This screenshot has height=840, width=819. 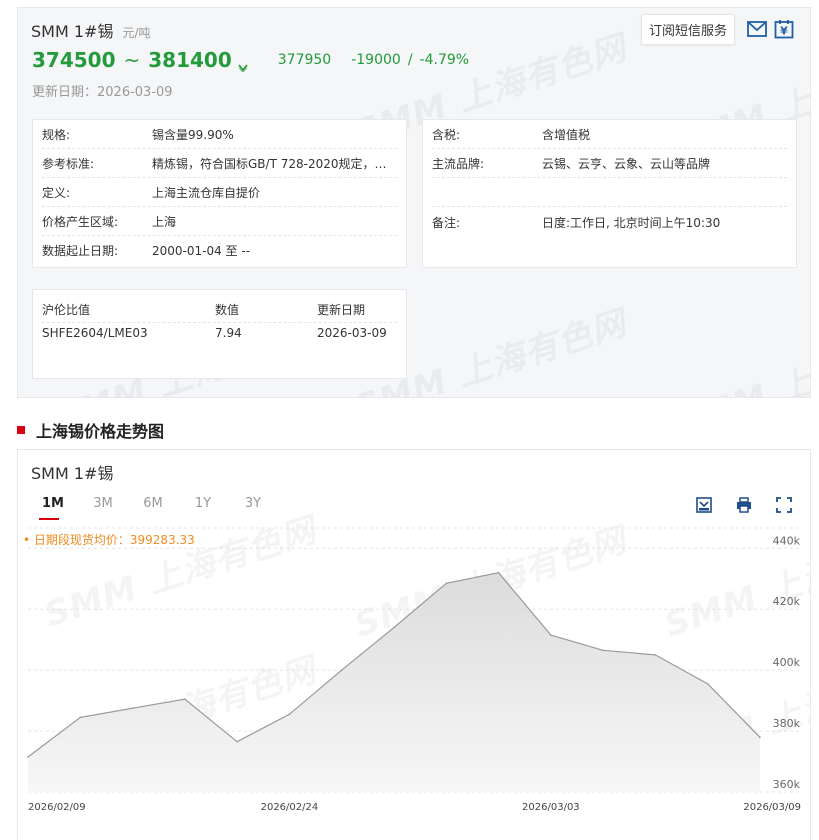 What do you see at coordinates (74, 60) in the screenshot?
I see `price-low: 374500` at bounding box center [74, 60].